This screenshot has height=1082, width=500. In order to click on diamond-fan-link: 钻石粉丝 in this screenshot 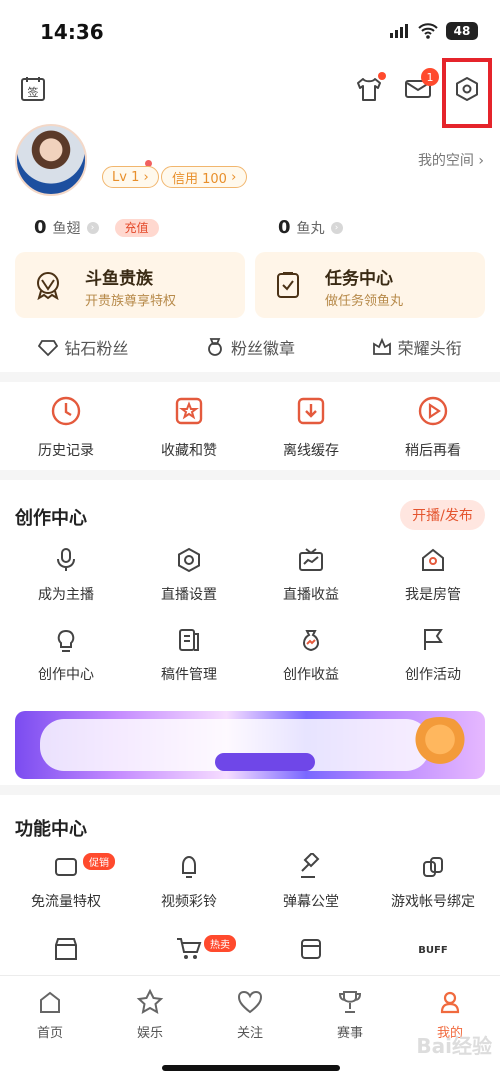, I will do `click(83, 347)`.